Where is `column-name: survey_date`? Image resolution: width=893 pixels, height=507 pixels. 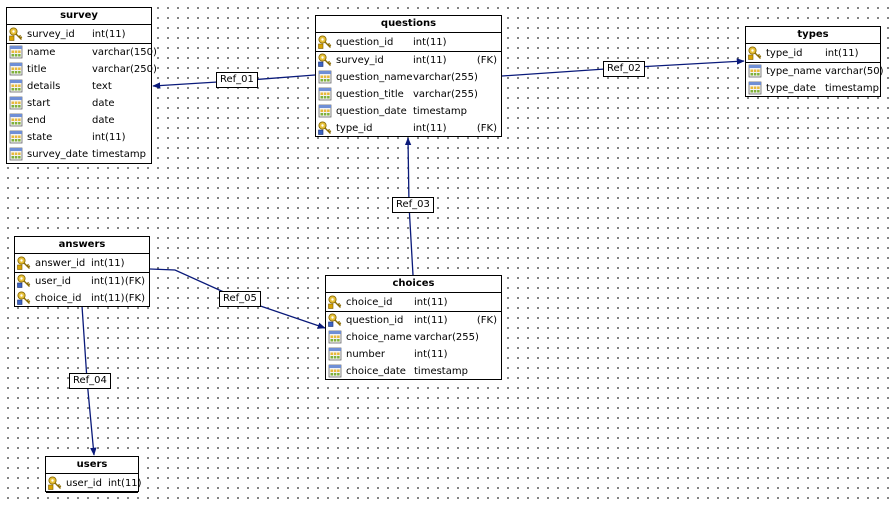 column-name: survey_date is located at coordinates (58, 154).